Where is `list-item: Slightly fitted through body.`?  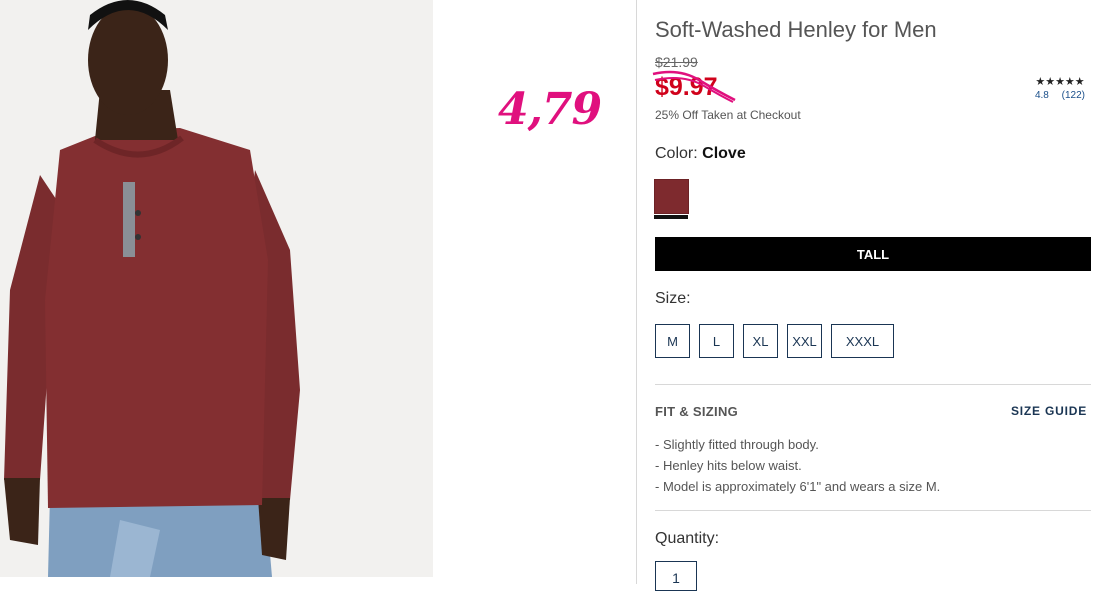 list-item: Slightly fitted through body. is located at coordinates (797, 444).